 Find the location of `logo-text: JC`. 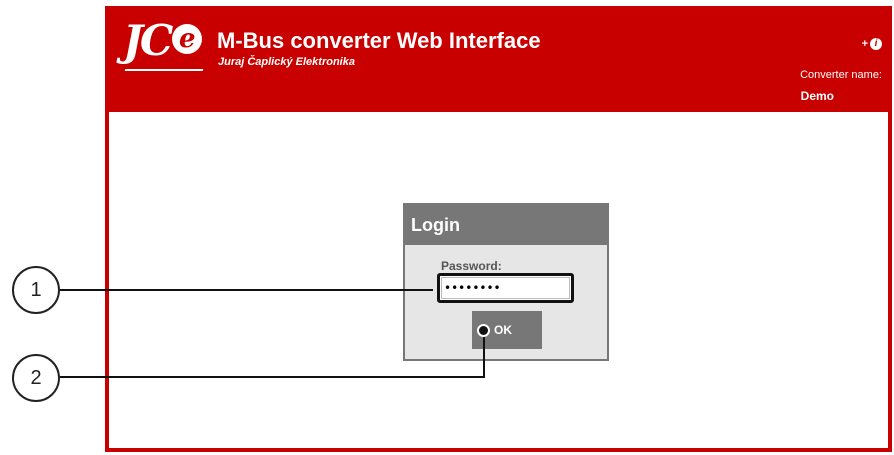

logo-text: JC is located at coordinates (148, 40).